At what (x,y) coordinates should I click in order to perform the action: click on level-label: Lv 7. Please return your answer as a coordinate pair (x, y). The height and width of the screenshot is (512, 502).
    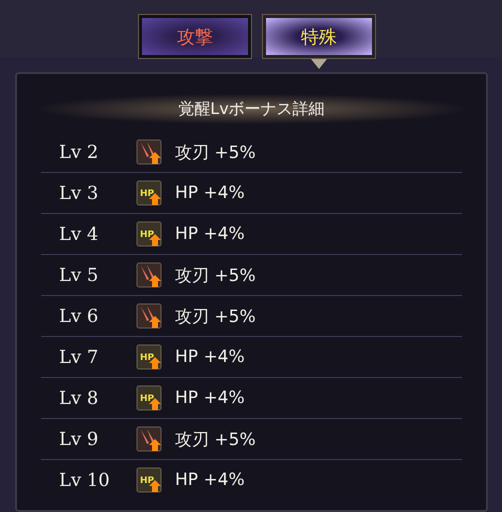
    Looking at the image, I should click on (79, 357).